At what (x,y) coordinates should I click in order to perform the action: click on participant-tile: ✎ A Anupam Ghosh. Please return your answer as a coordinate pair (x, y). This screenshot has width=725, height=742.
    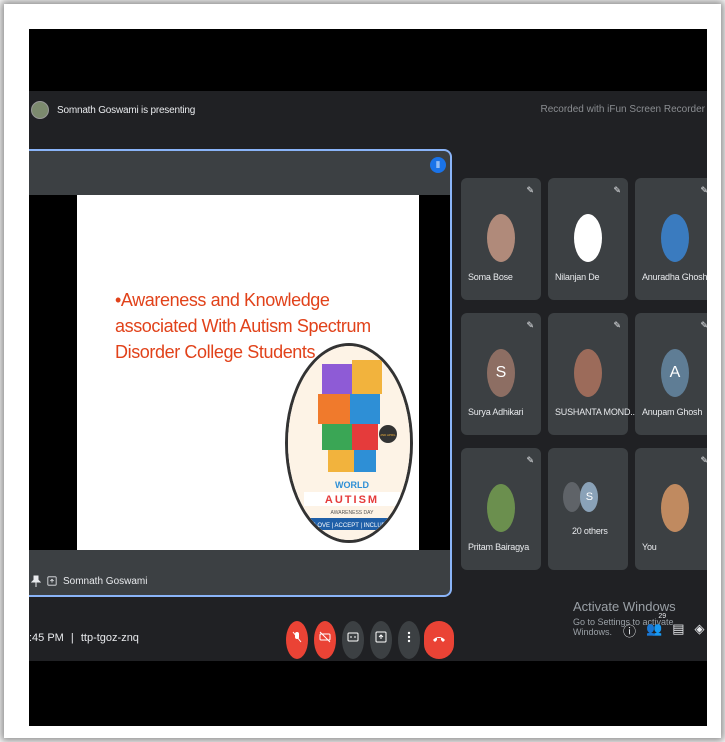
    Looking at the image, I should click on (671, 374).